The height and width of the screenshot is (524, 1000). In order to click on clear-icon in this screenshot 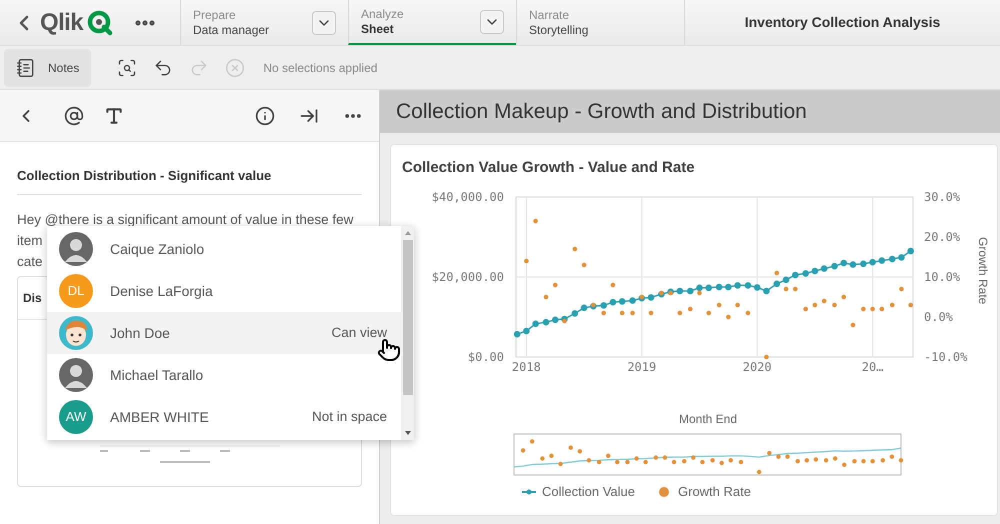, I will do `click(235, 68)`.